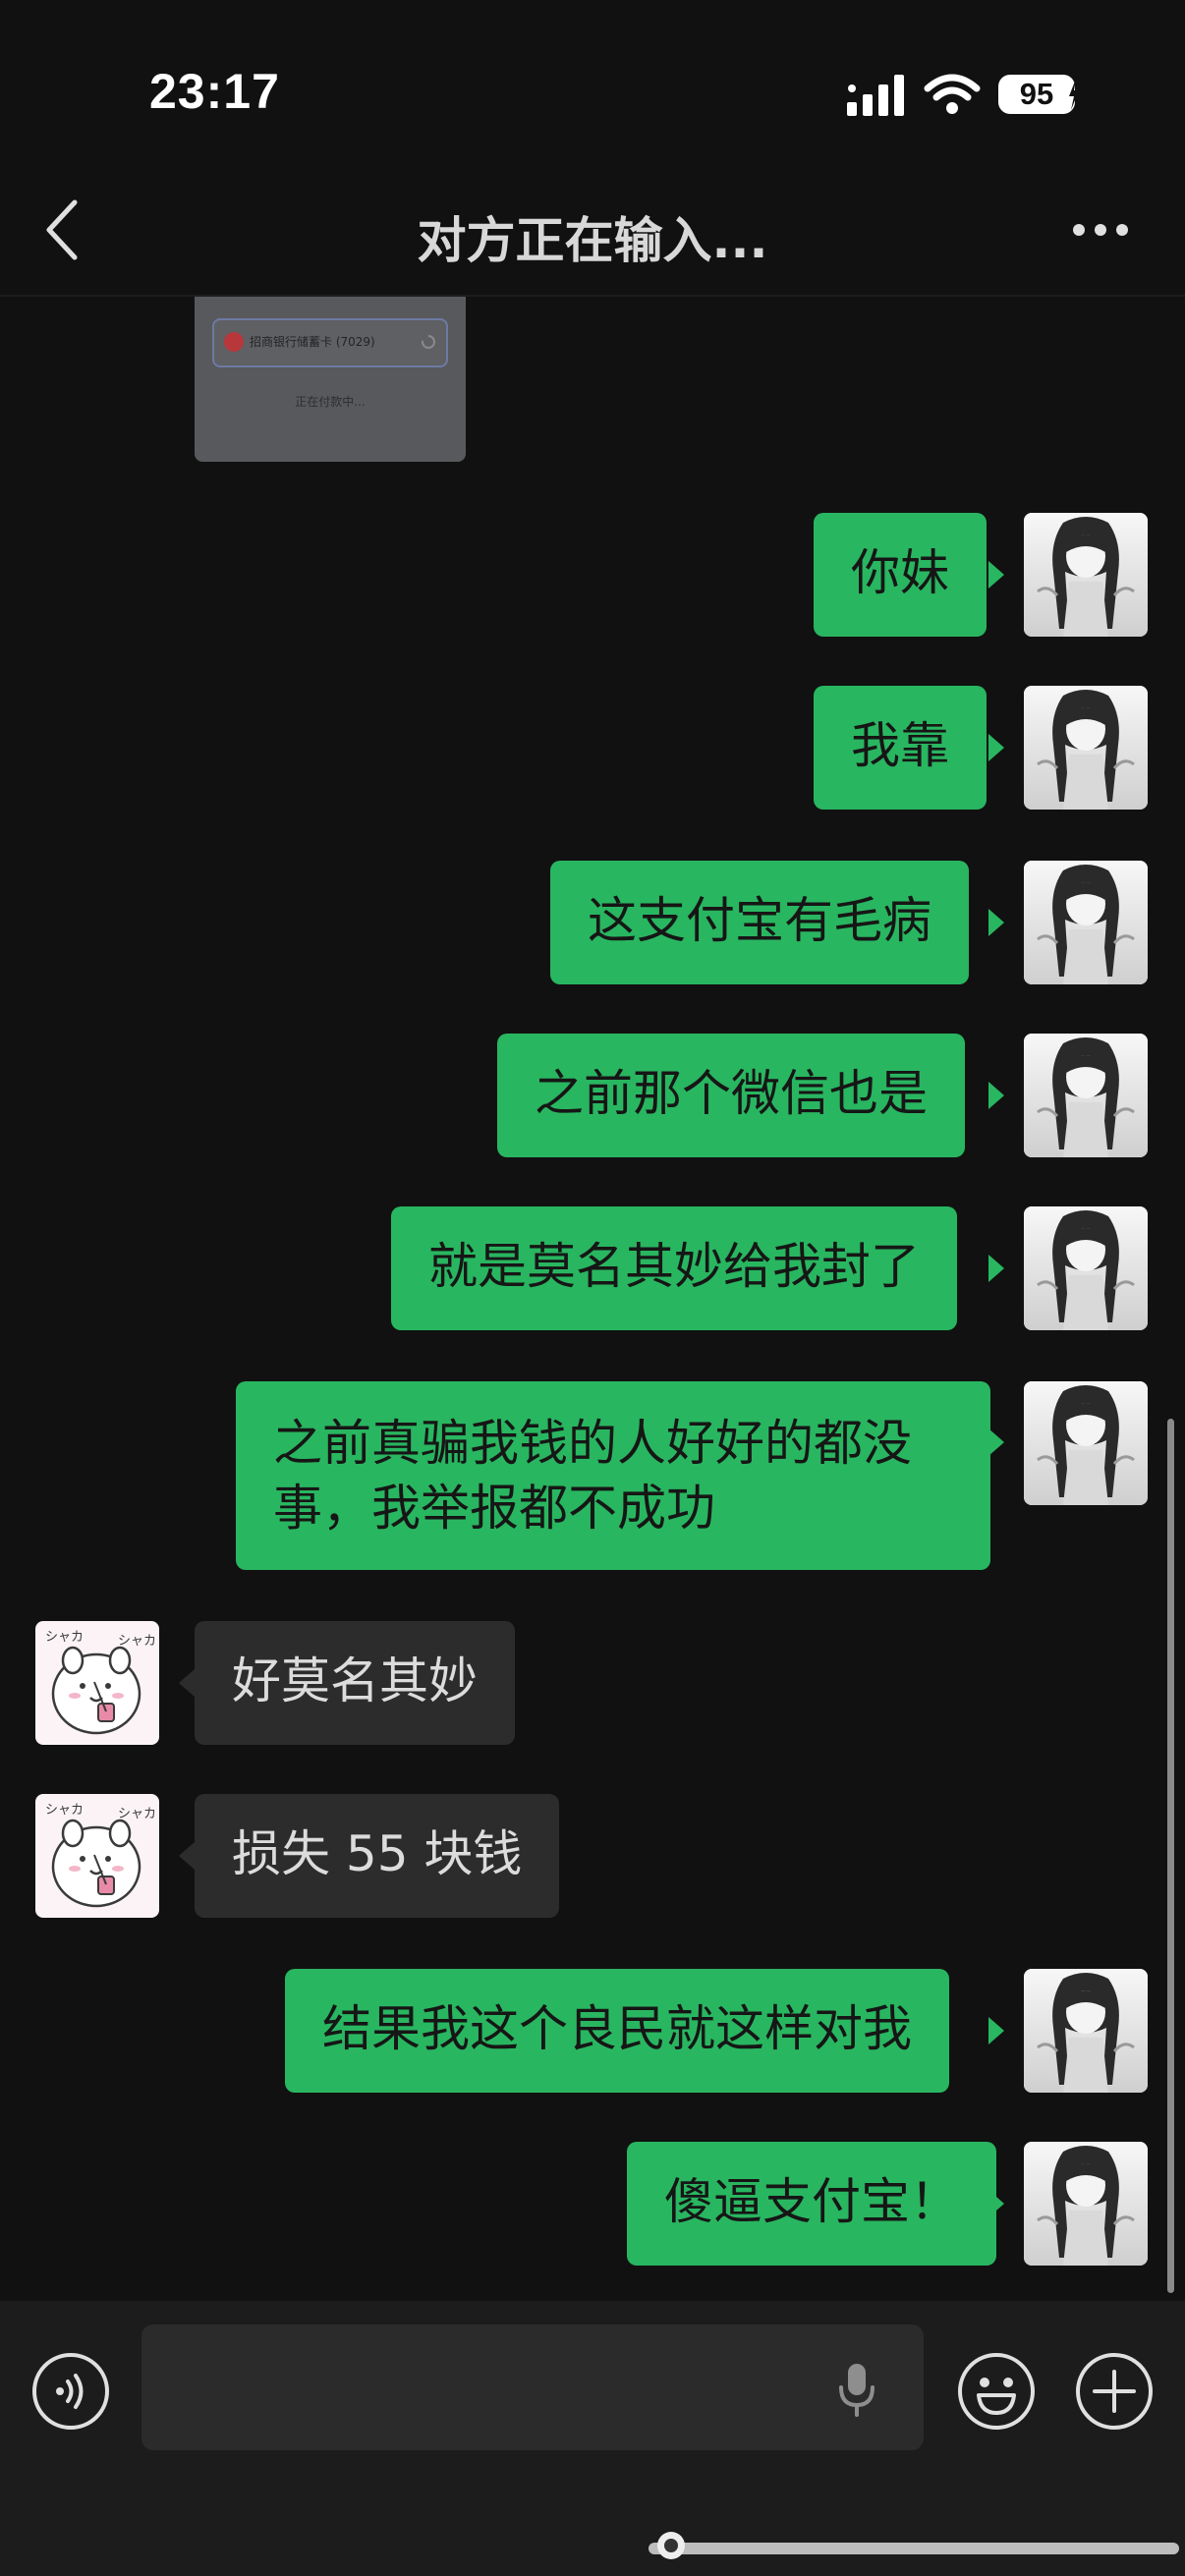  What do you see at coordinates (613, 1475) in the screenshot?
I see `message-bubble: 之前真骗我钱的人好好的都没事，我举报都不成功` at bounding box center [613, 1475].